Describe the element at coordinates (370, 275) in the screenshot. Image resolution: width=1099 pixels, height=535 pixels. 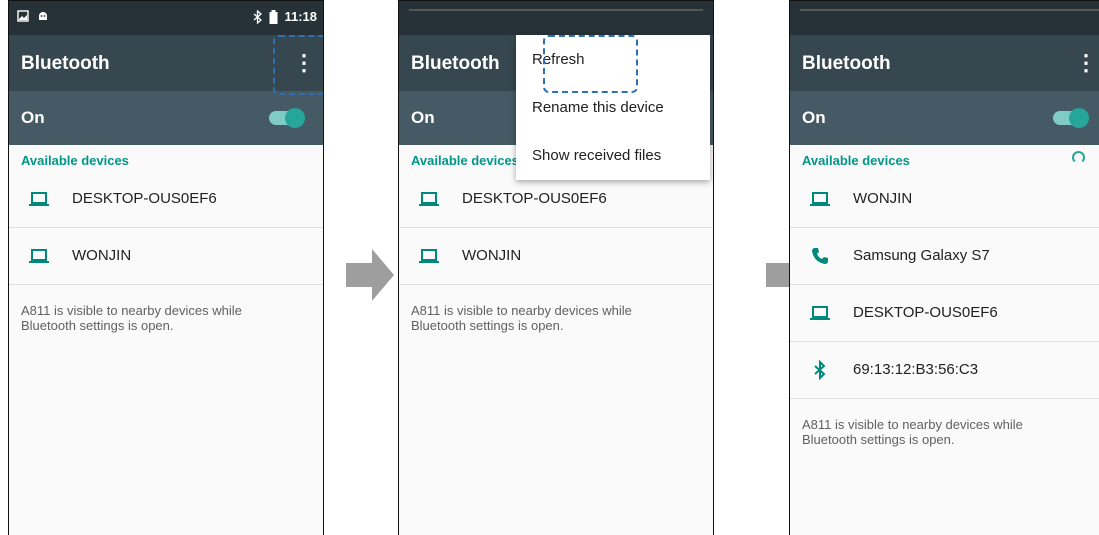
I see `next-step-arrow-icon` at that location.